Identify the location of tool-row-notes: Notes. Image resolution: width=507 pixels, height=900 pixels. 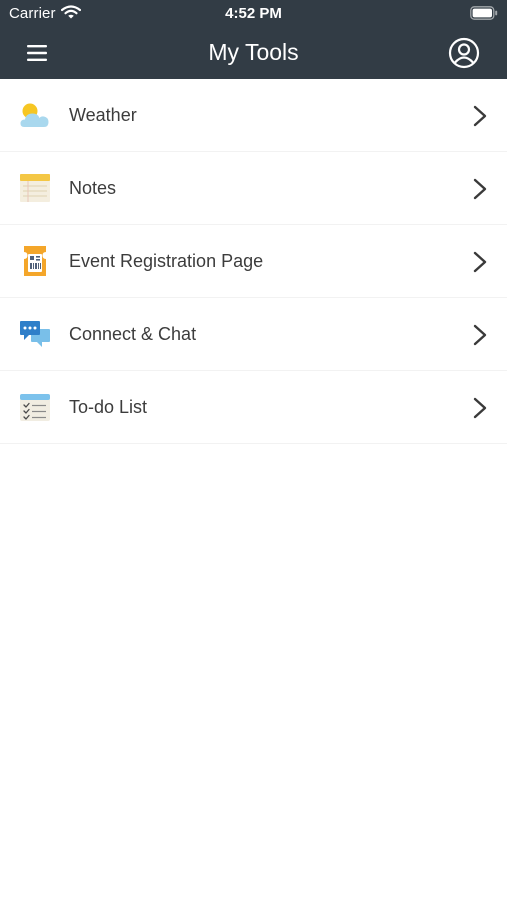
(253, 188).